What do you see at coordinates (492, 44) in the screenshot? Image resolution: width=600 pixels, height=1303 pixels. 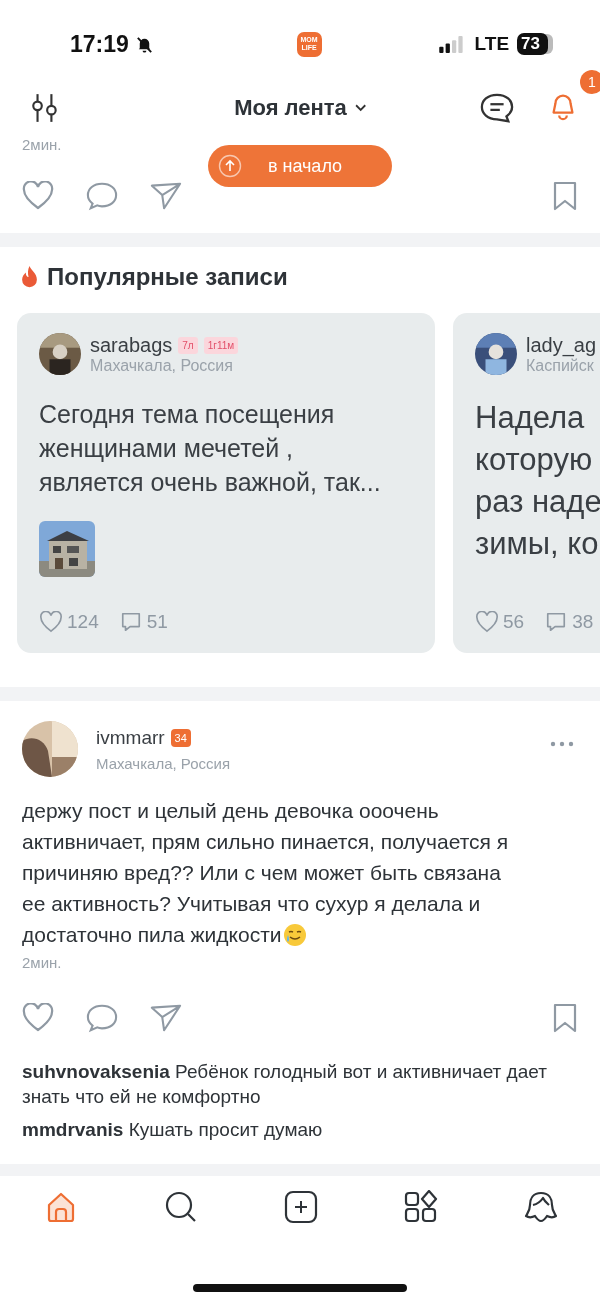 I see `network-label: LTE` at bounding box center [492, 44].